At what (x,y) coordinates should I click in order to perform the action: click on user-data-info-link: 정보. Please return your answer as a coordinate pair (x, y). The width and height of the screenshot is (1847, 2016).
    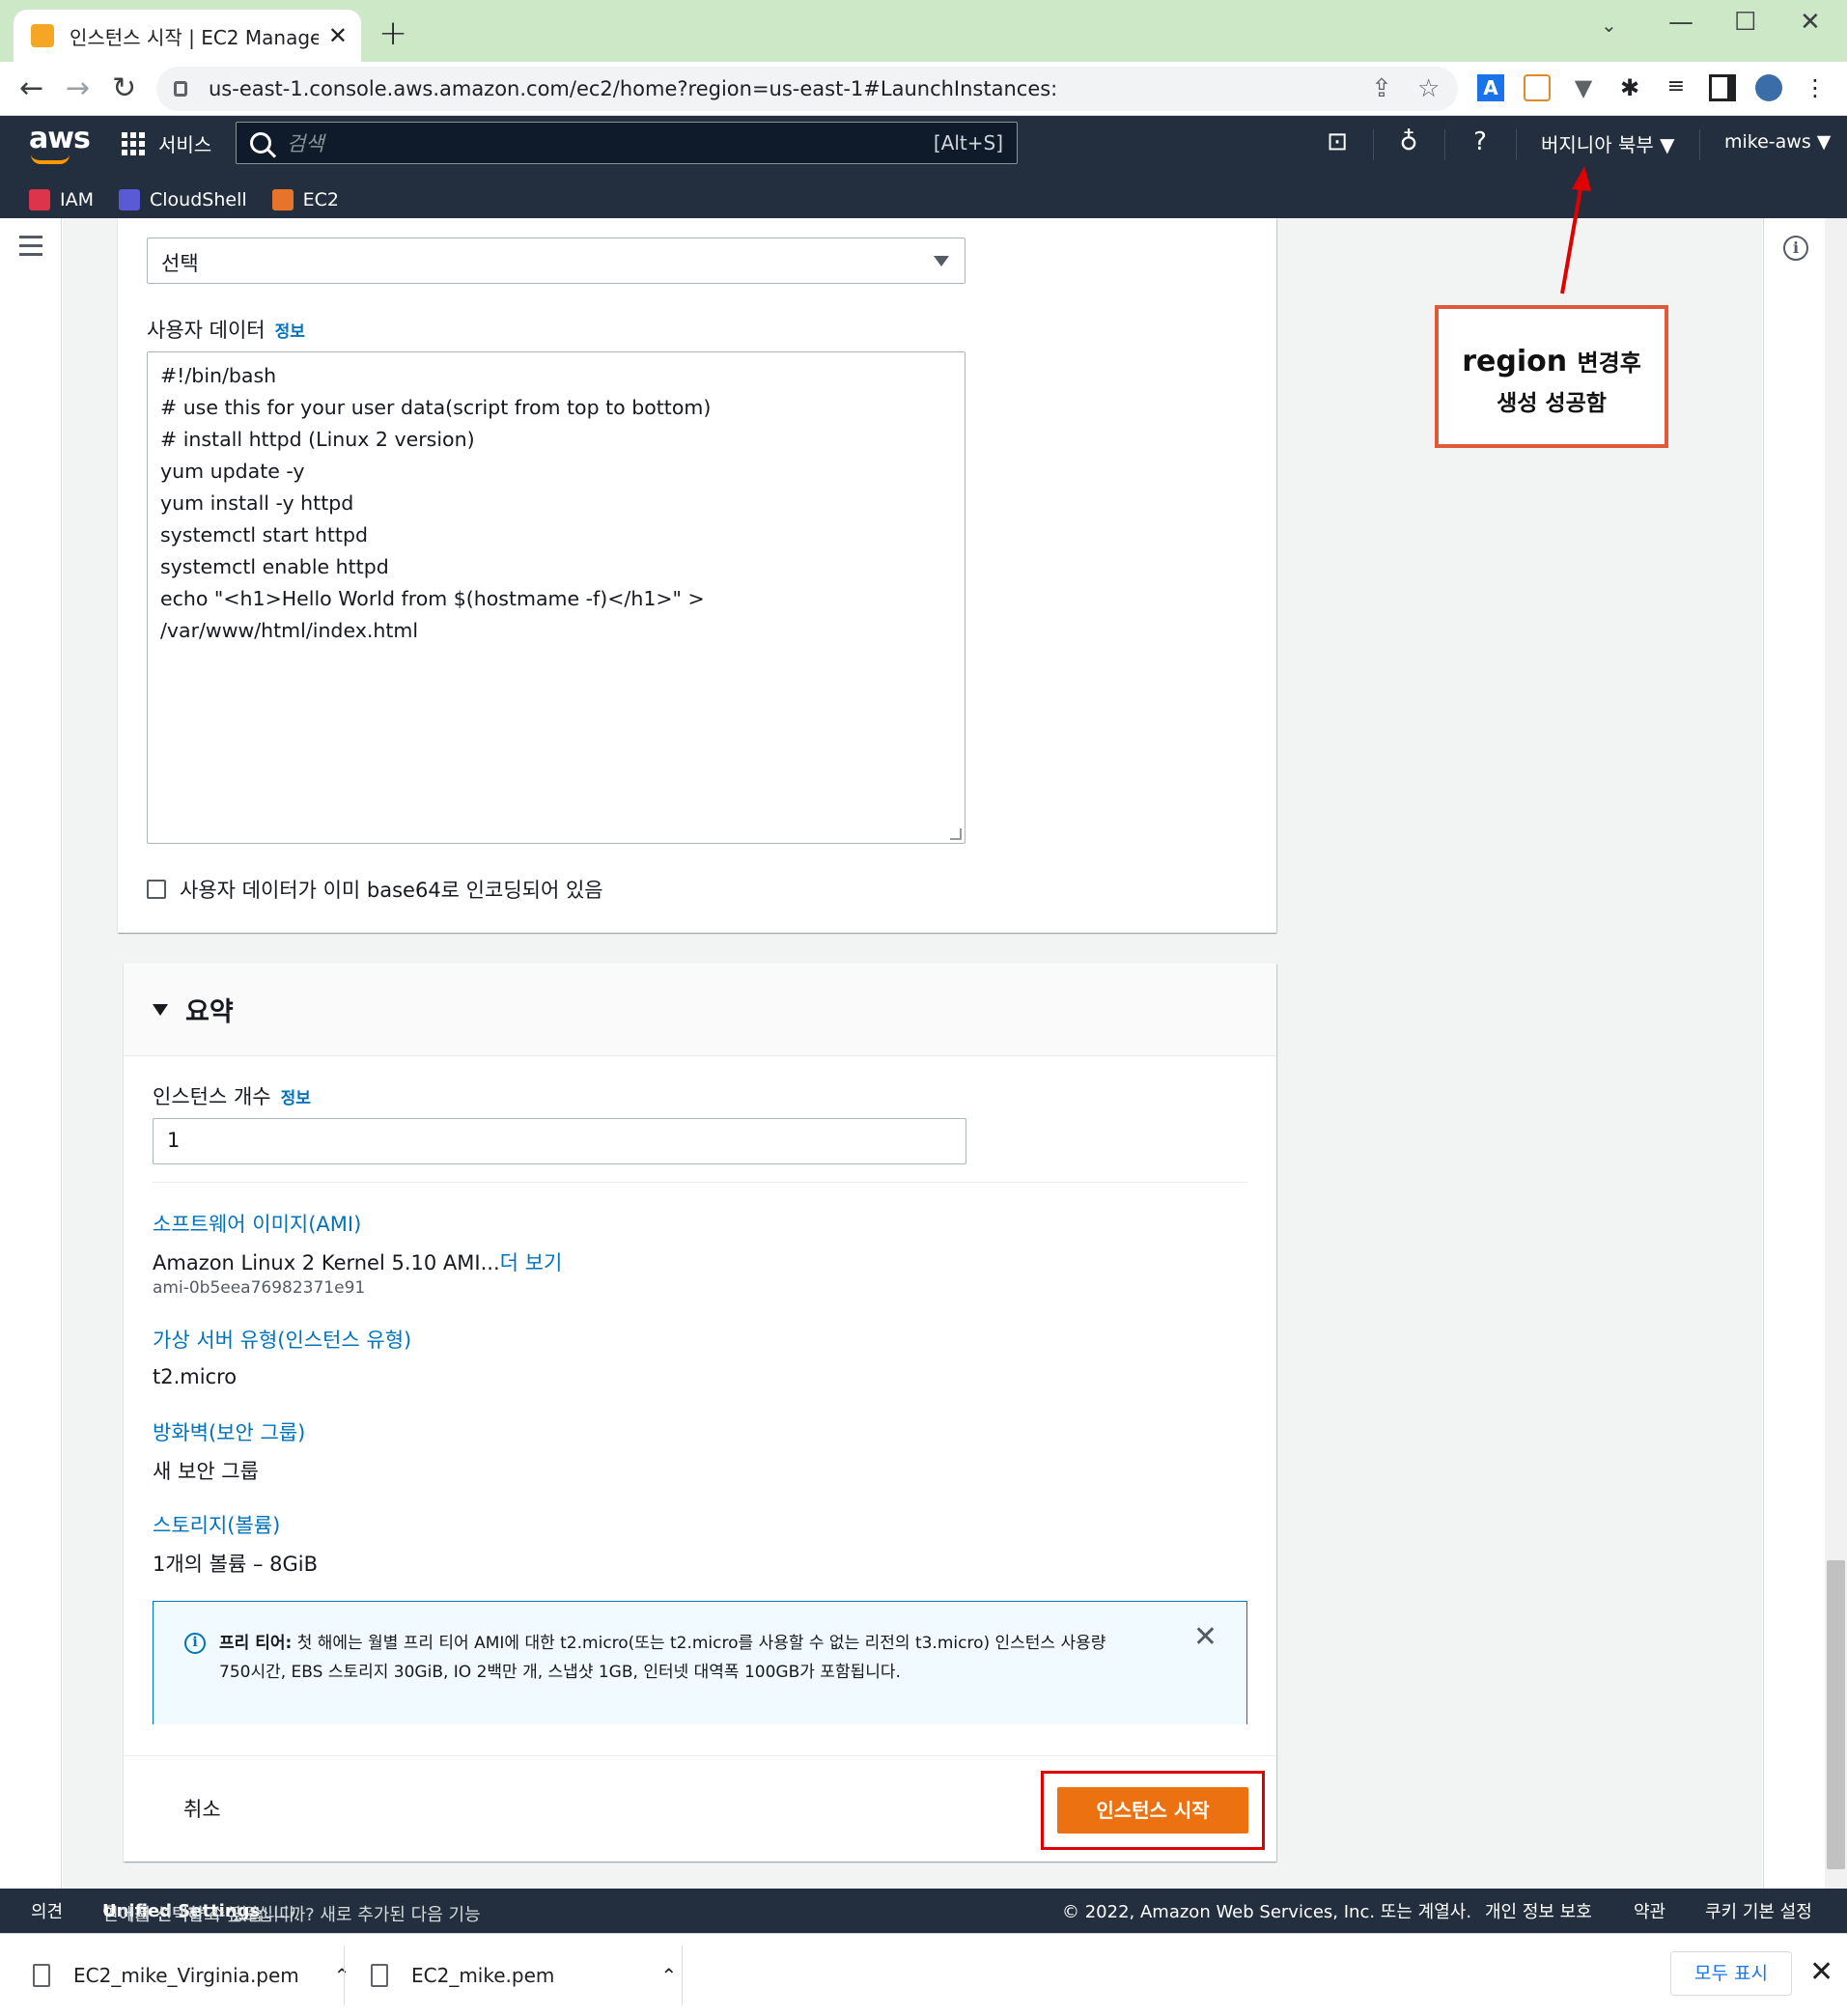
    Looking at the image, I should click on (290, 332).